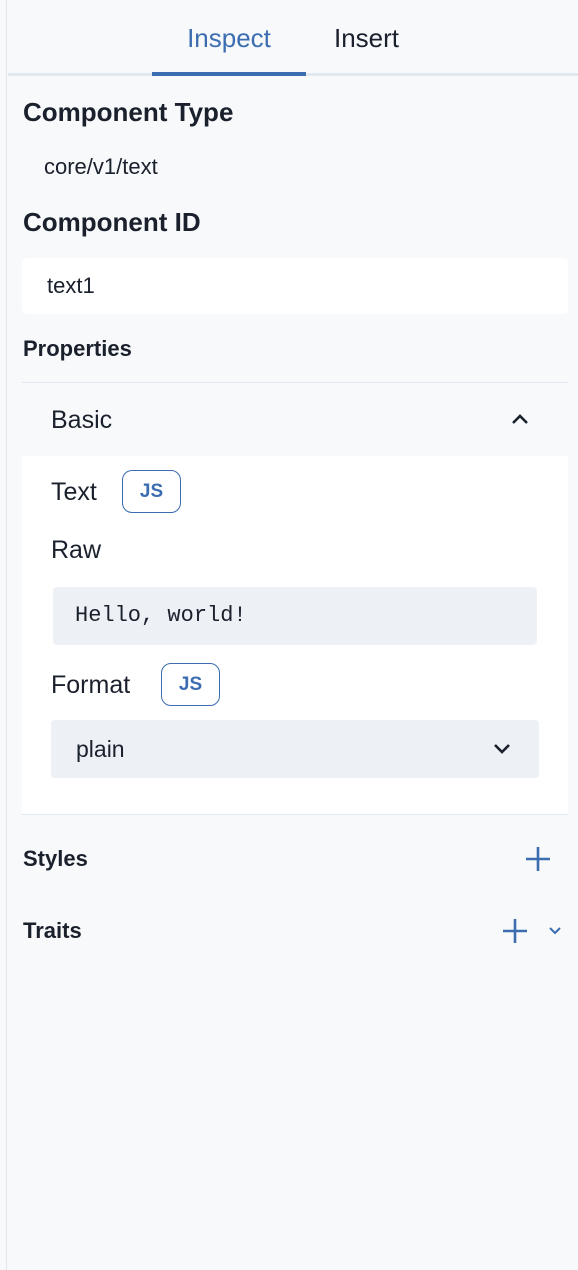 This screenshot has width=578, height=1270. What do you see at coordinates (76, 550) in the screenshot?
I see `raw-mode-label: Raw` at bounding box center [76, 550].